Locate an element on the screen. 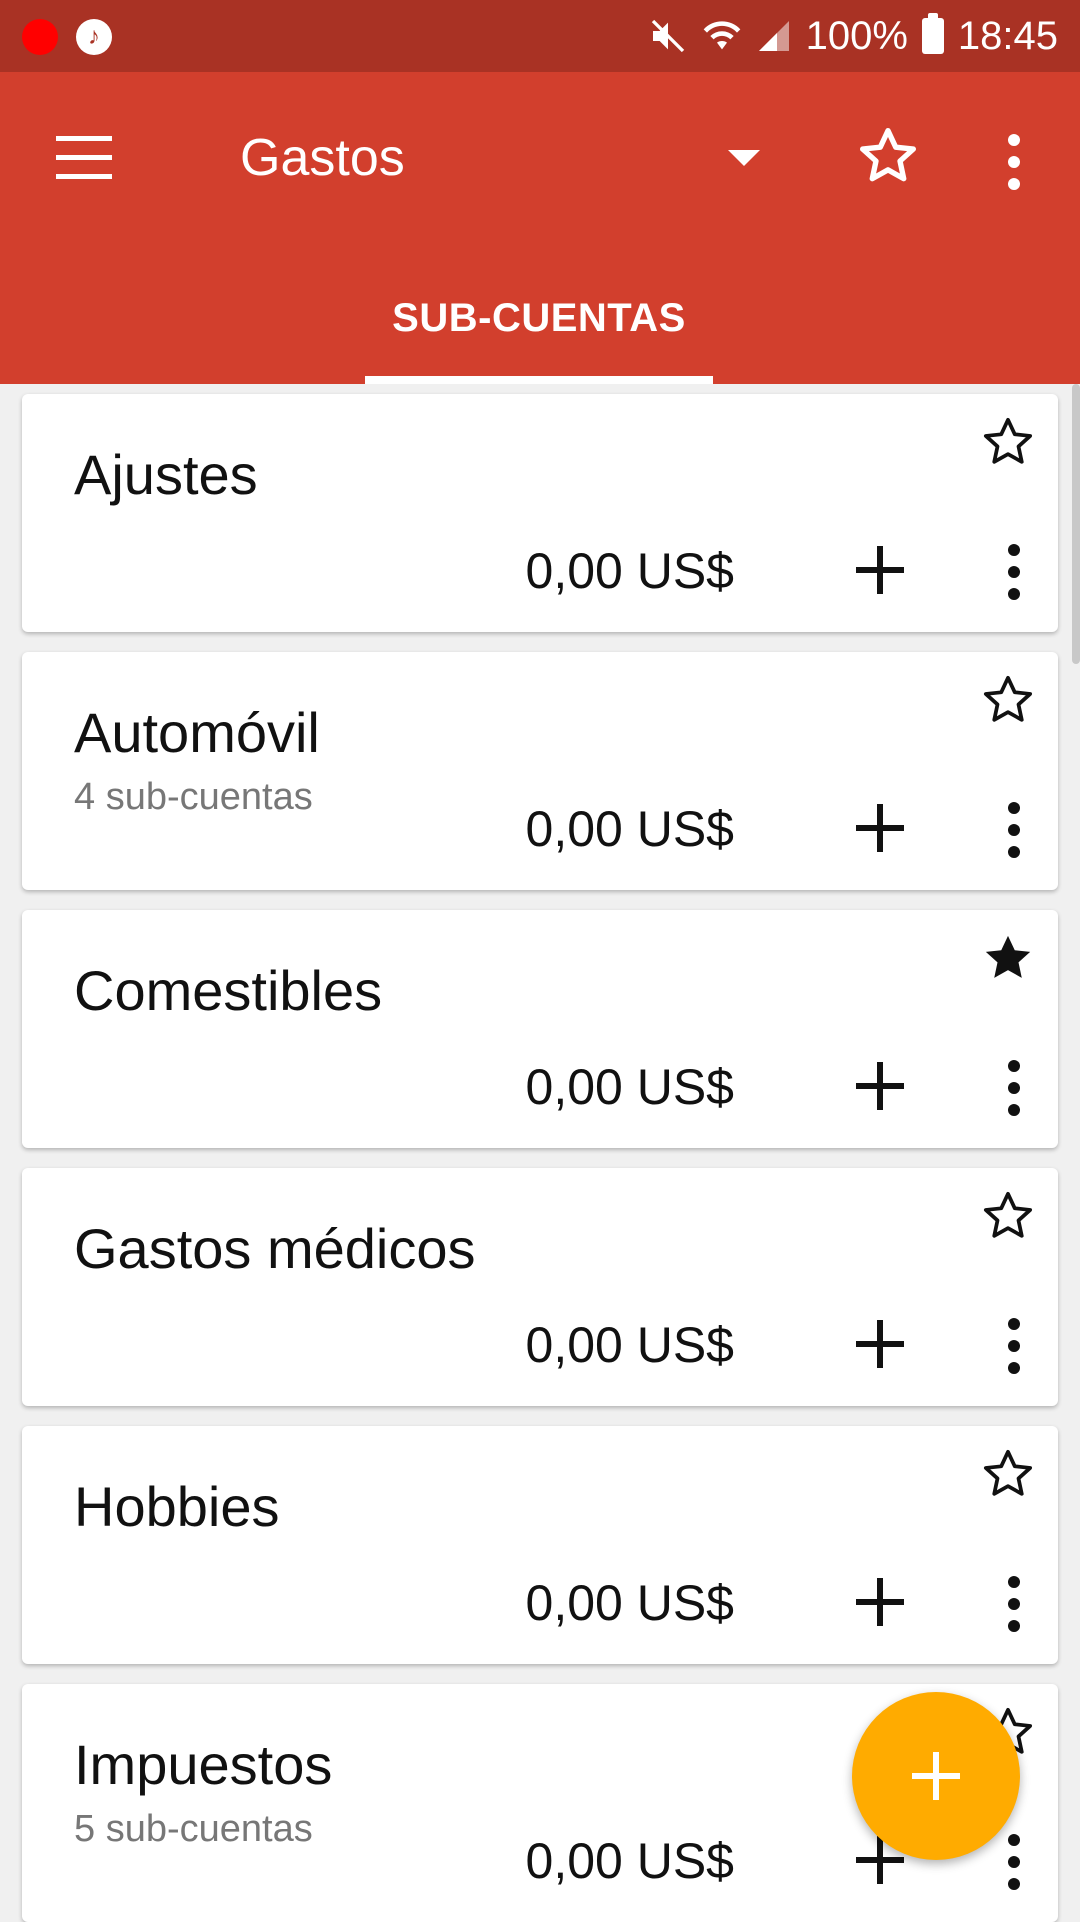  status-icons: 100% 18:45 is located at coordinates (853, 36).